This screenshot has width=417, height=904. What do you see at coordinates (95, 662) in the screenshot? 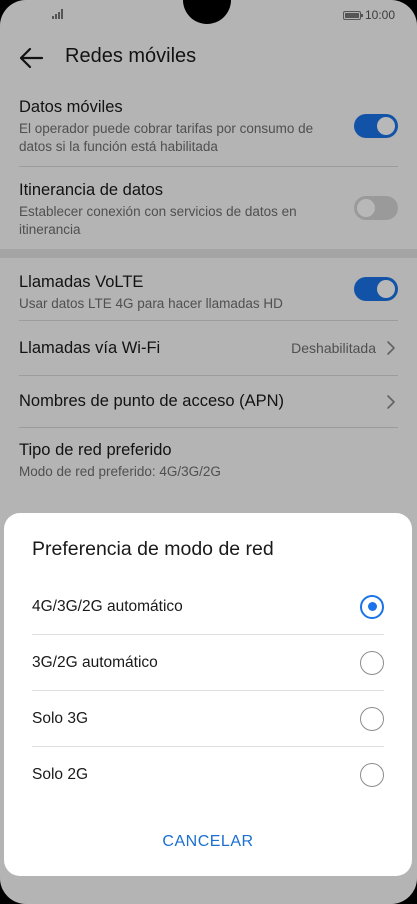
I see `option-label: 3G/2G automático` at bounding box center [95, 662].